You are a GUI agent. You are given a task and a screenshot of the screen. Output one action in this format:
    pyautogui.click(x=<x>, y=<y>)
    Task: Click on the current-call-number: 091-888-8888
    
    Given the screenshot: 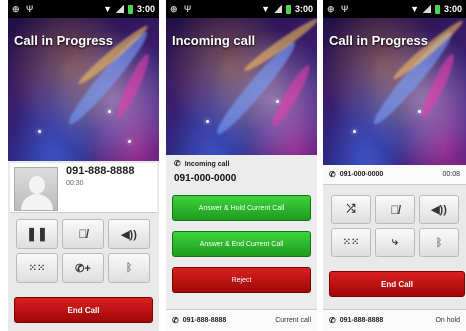 What is the action you would take?
    pyautogui.click(x=204, y=320)
    